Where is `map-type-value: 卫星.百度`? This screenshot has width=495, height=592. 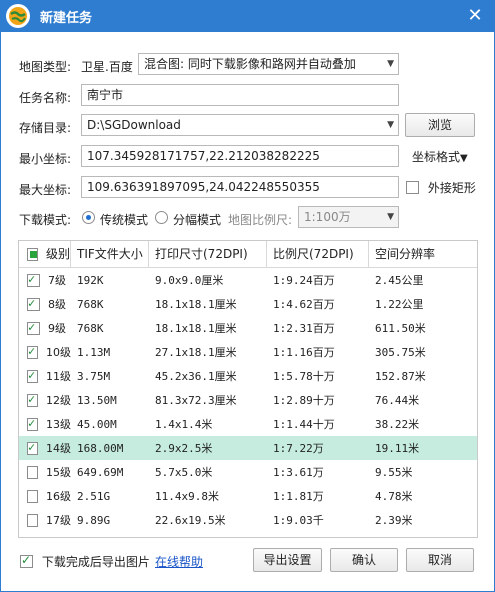 map-type-value: 卫星.百度 is located at coordinates (107, 67).